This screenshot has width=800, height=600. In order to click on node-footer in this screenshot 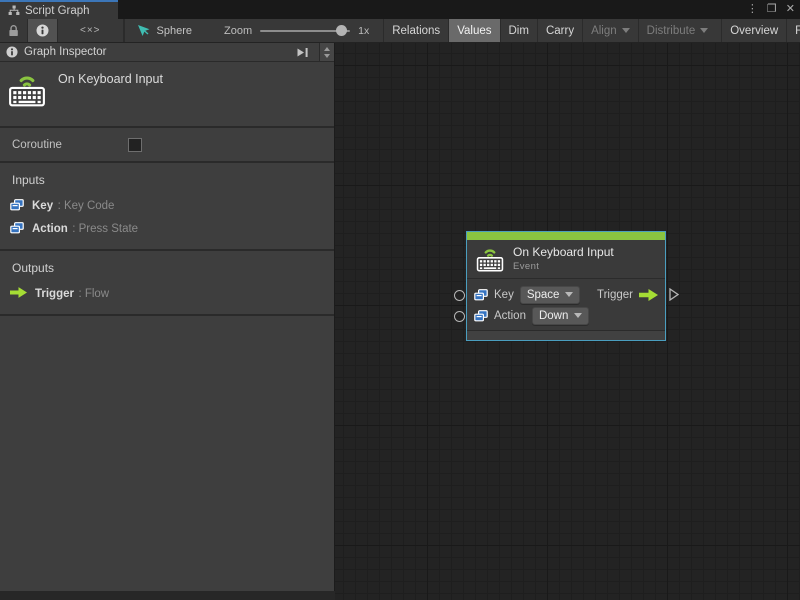, I will do `click(566, 335)`.